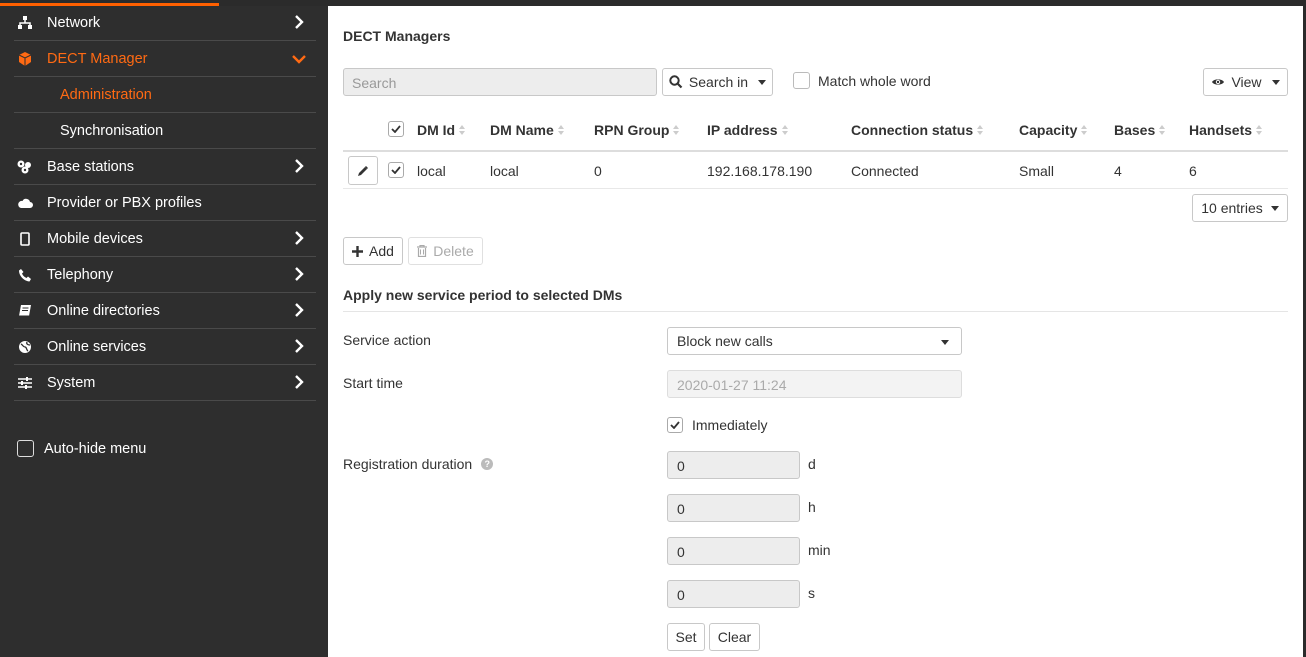 The height and width of the screenshot is (657, 1306). Describe the element at coordinates (25, 59) in the screenshot. I see `cube-icon` at that location.